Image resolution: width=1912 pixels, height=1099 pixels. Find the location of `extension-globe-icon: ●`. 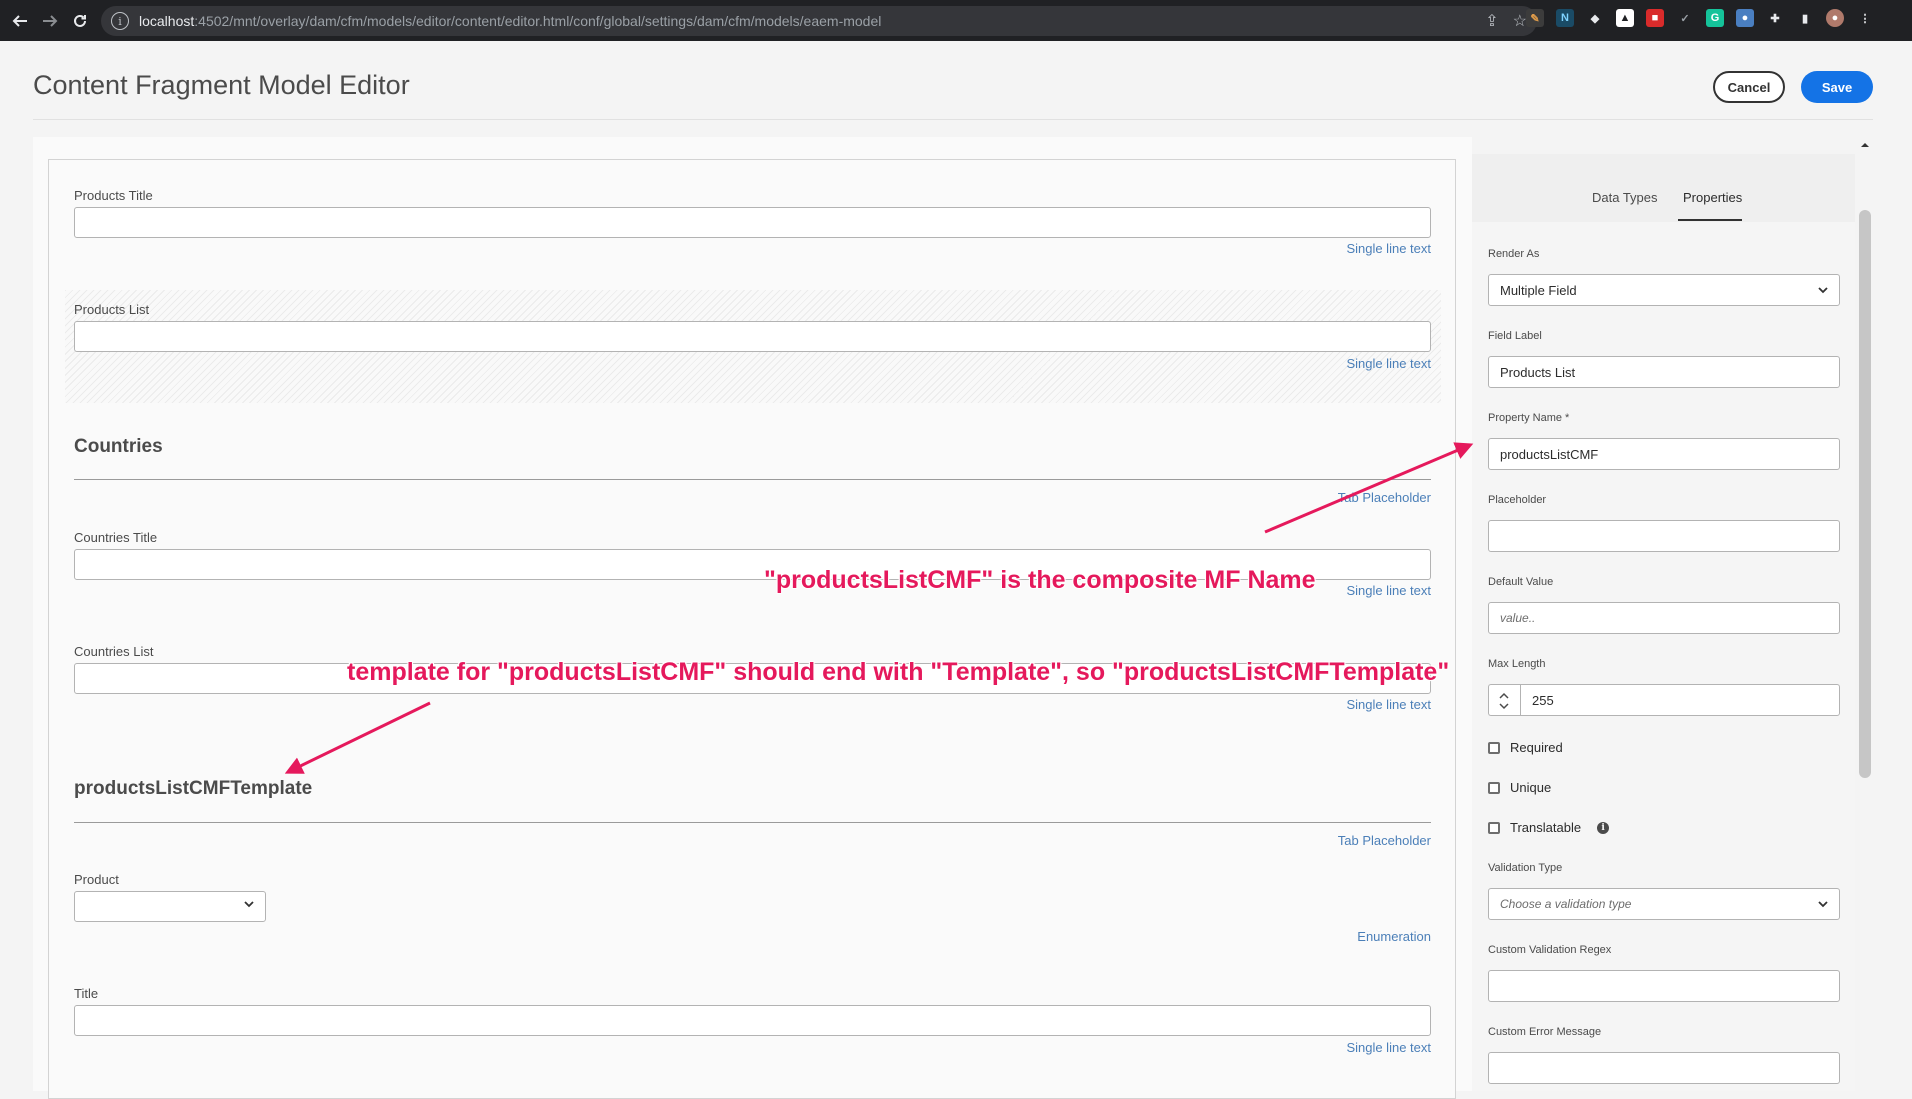

extension-globe-icon: ● is located at coordinates (1745, 18).